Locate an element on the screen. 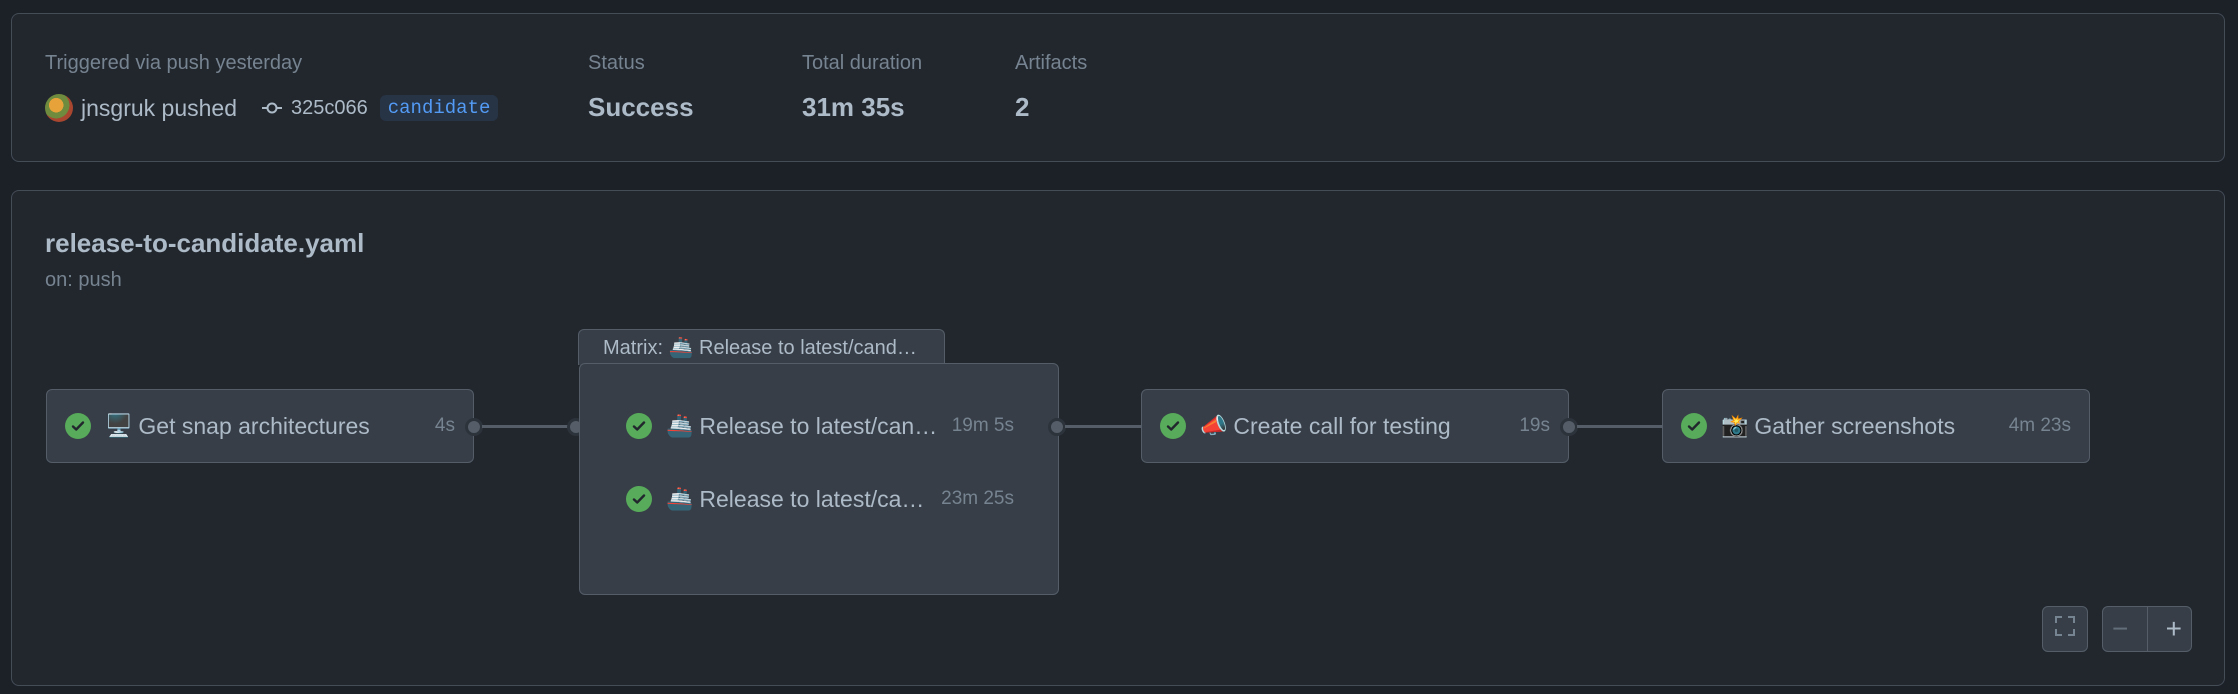 The image size is (2238, 694). fullscreen-button is located at coordinates (2065, 629).